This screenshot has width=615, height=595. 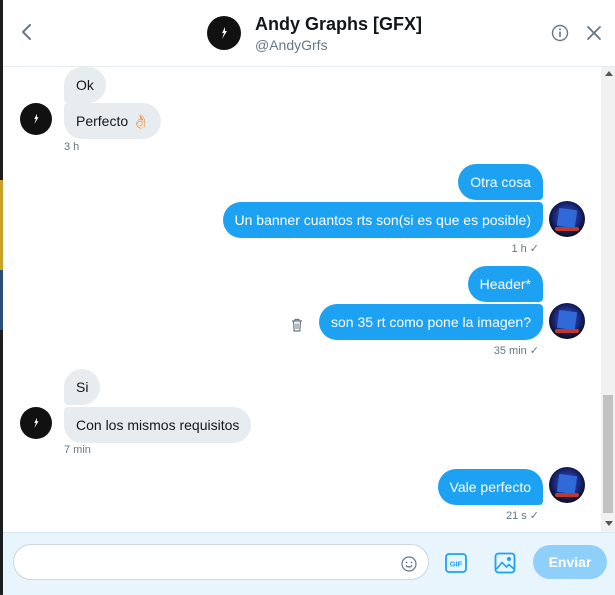 I want to click on message-timestamp: 1 h, so click(x=519, y=249).